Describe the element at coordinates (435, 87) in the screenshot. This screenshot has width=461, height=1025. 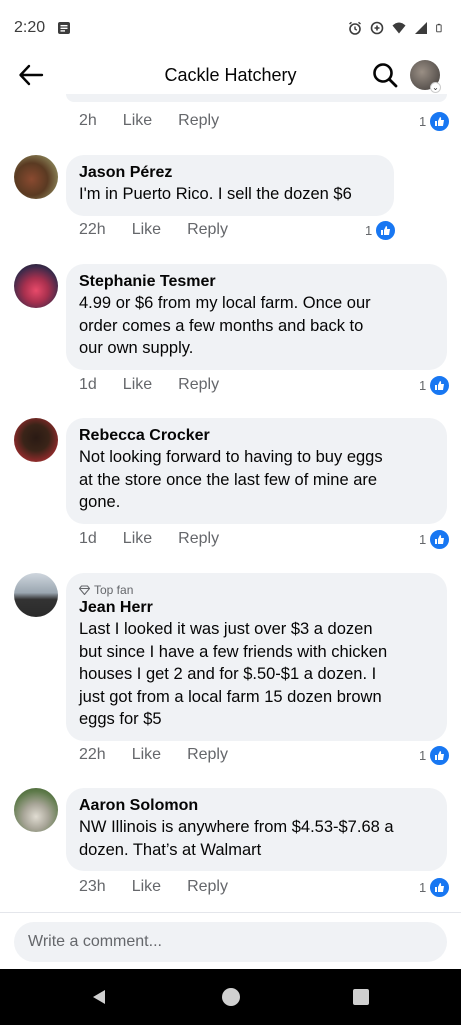
I see `chevron-down-icon: ⌄` at that location.